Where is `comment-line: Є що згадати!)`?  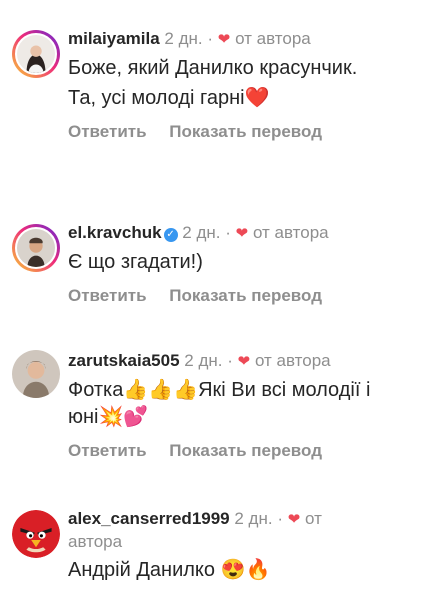 comment-line: Є що згадати!) is located at coordinates (135, 262).